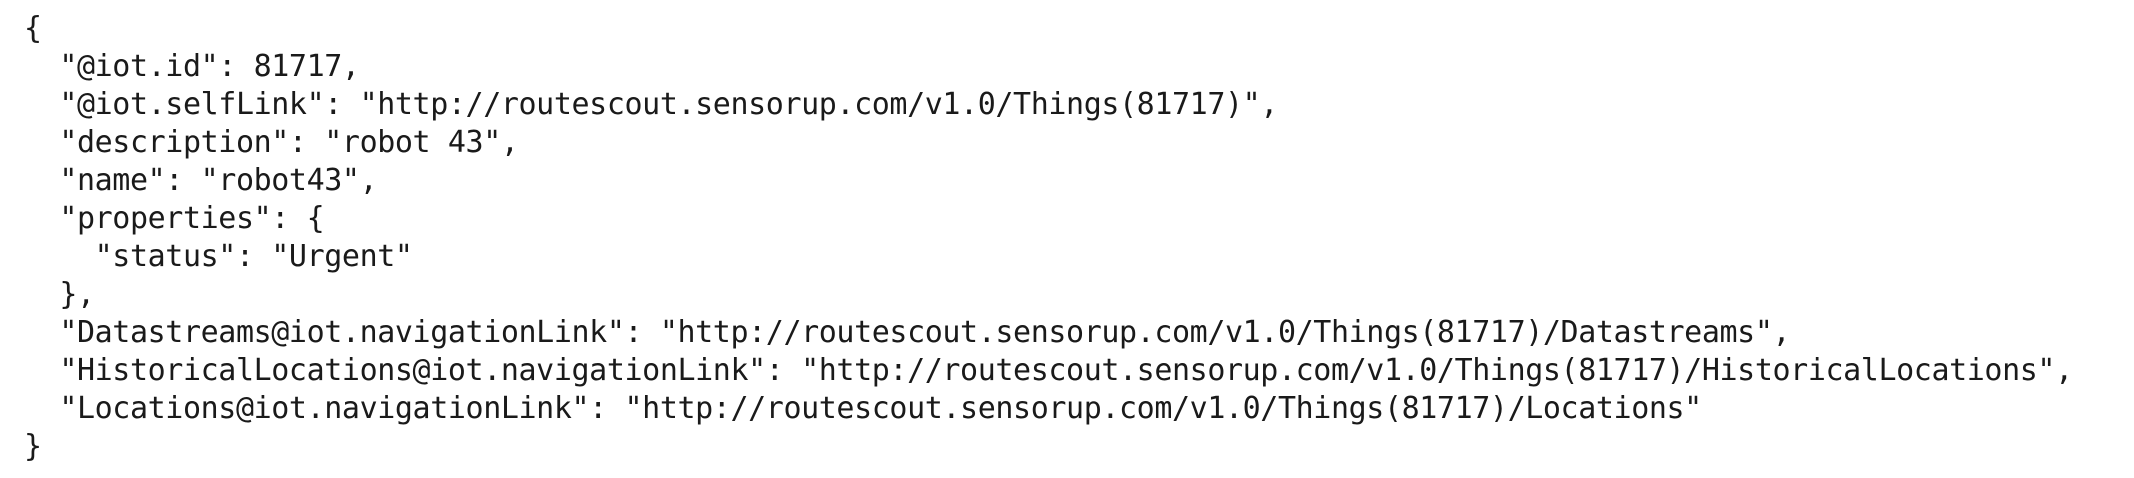 This screenshot has height=478, width=2134. Describe the element at coordinates (59, 294) in the screenshot. I see `json-line-properties-close: },` at that location.